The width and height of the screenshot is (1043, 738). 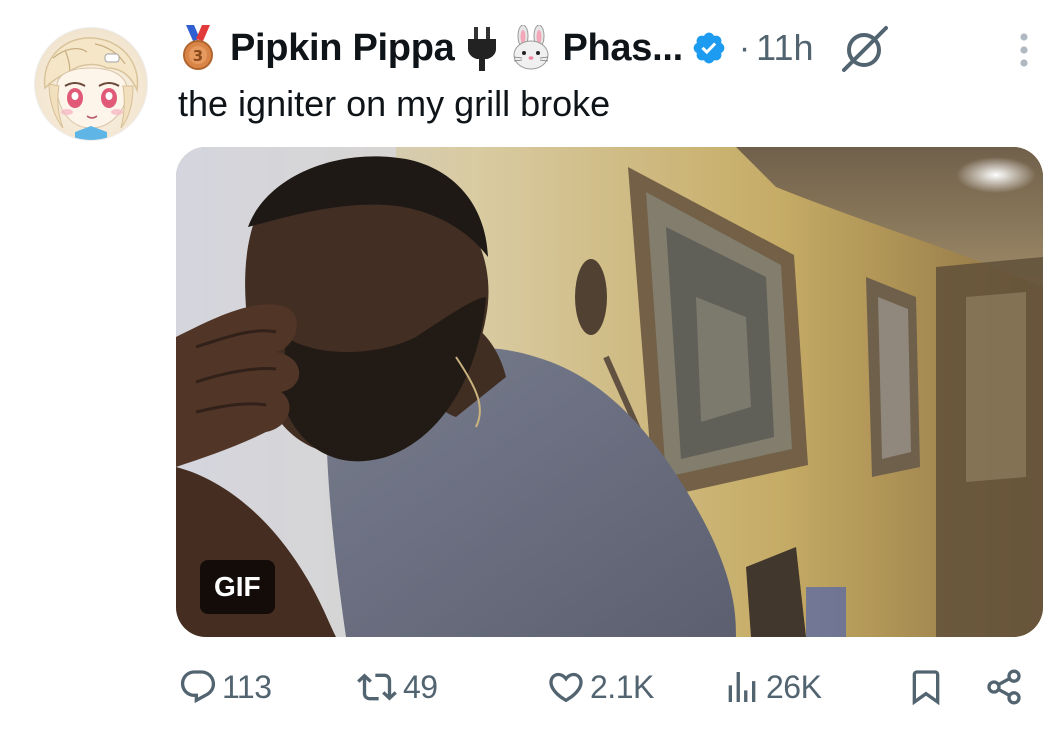 I want to click on avatar, so click(x=91, y=84).